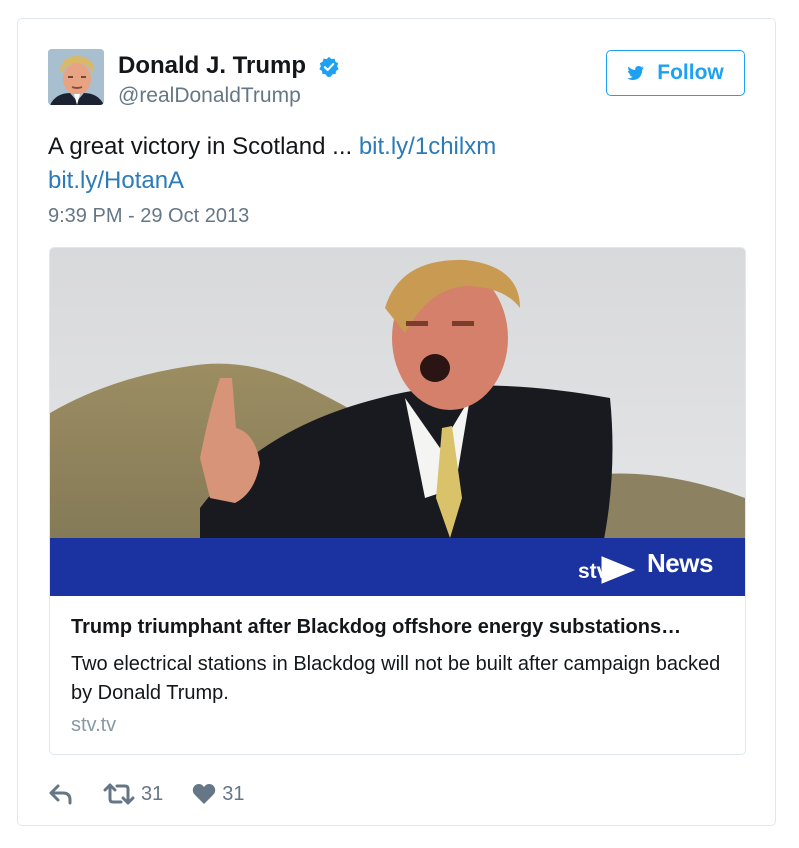  I want to click on retweet-button: 31, so click(133, 794).